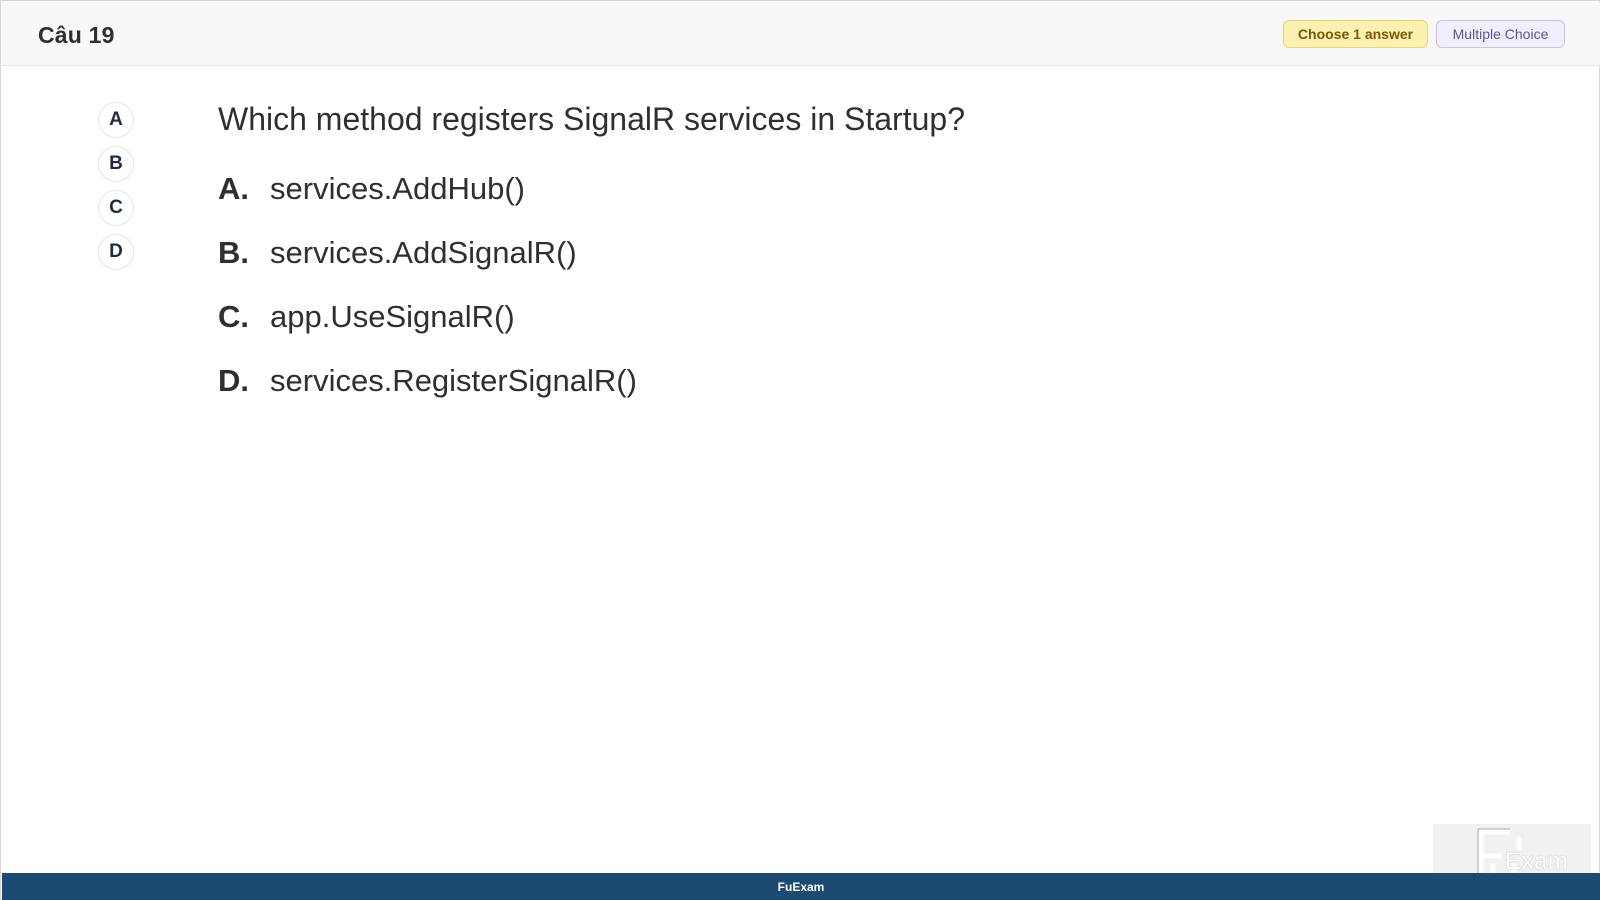  I want to click on option-letter: C., so click(233, 316).